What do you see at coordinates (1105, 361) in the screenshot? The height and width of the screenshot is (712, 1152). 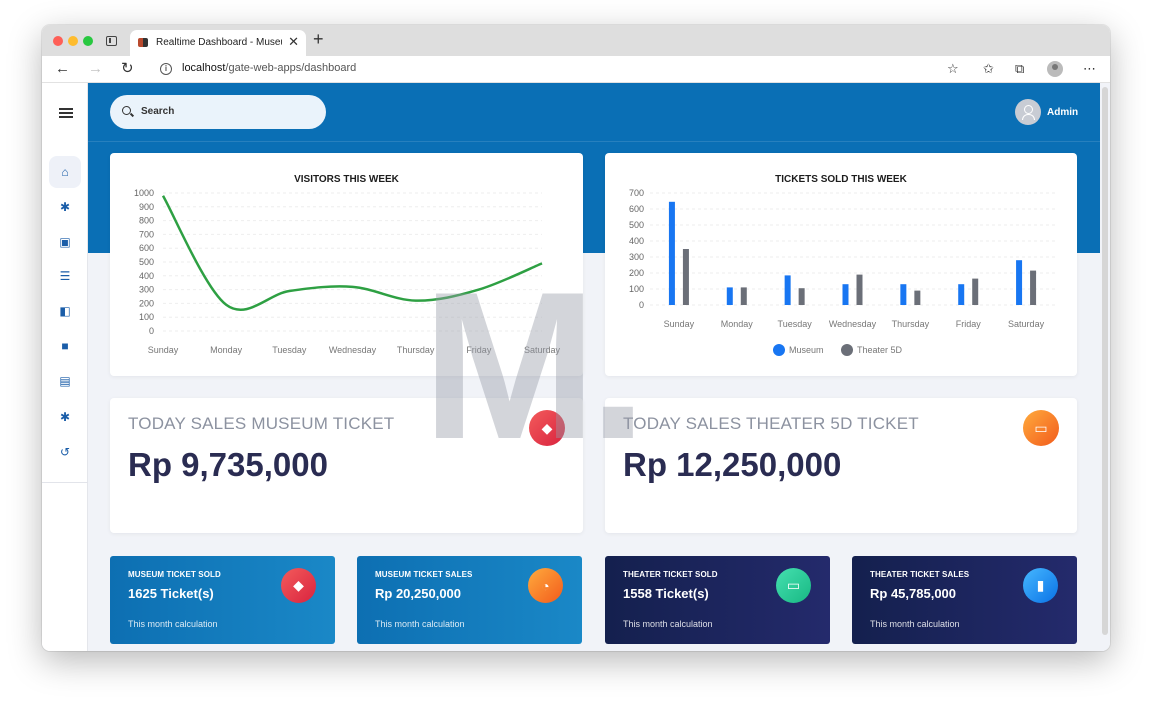 I see `page-scrollbar` at bounding box center [1105, 361].